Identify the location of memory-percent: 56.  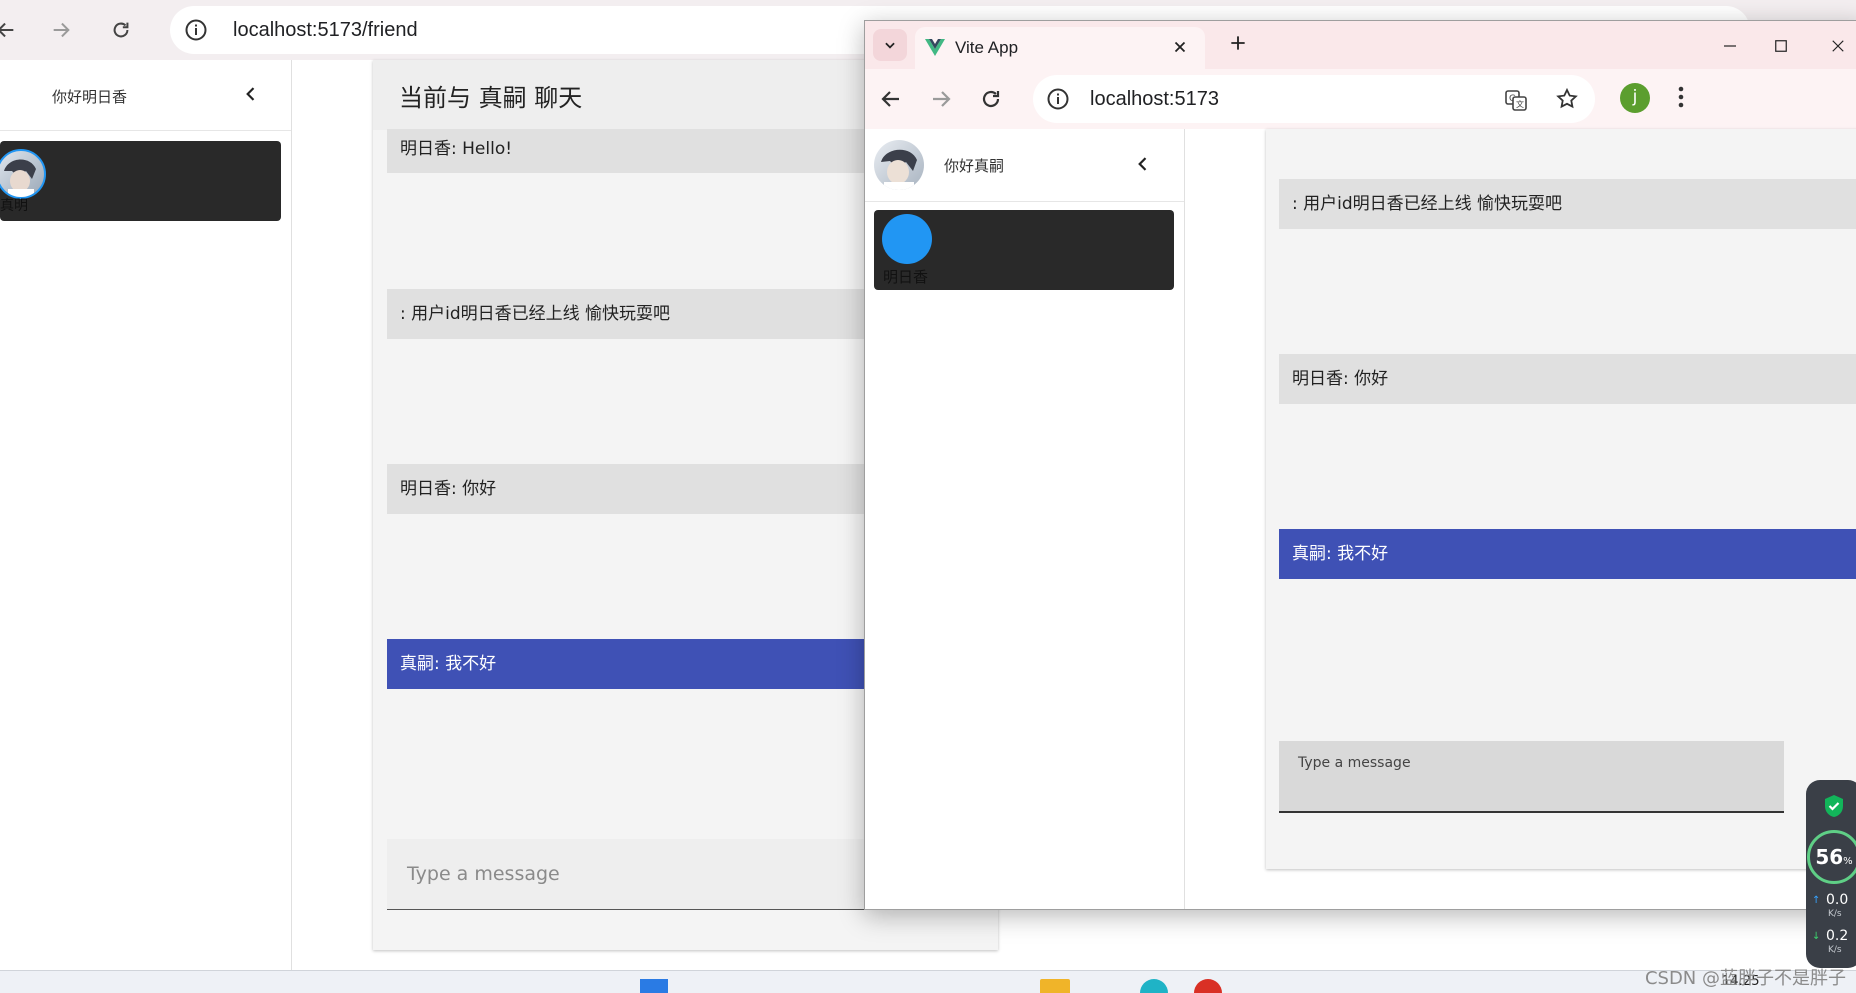
(1829, 857).